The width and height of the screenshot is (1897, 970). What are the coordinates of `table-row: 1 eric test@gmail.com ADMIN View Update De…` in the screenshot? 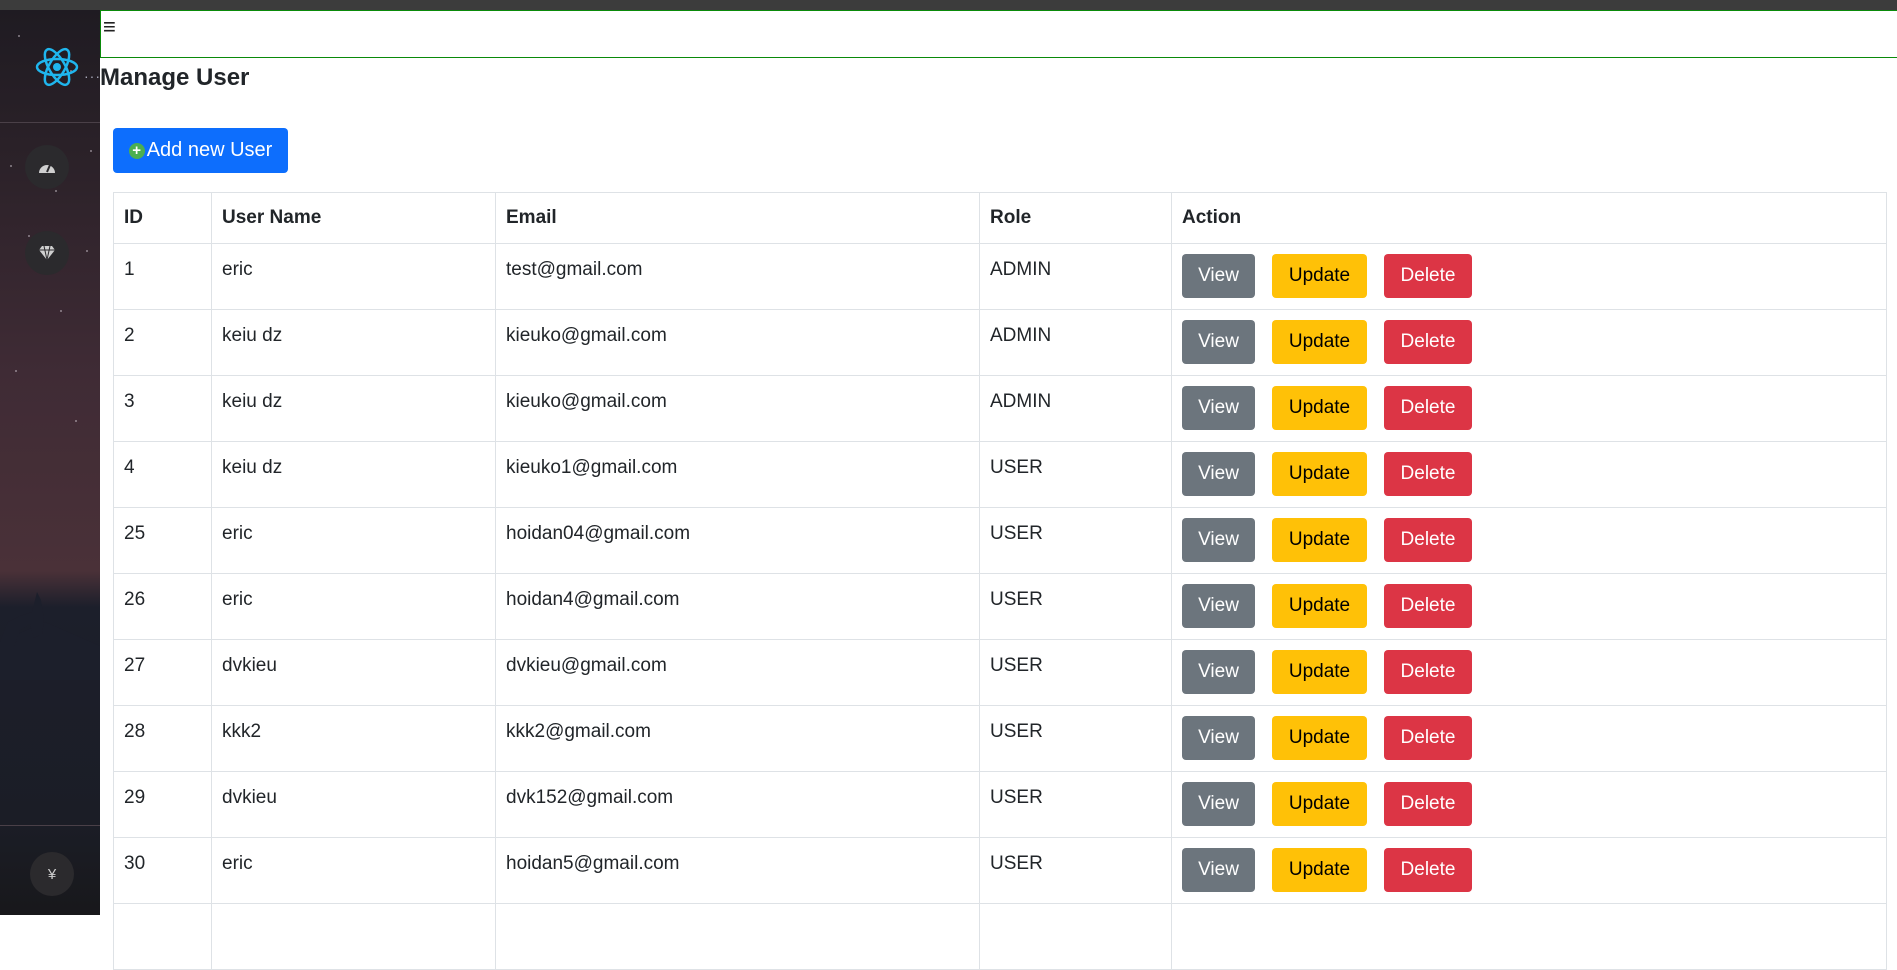 It's located at (1000, 276).